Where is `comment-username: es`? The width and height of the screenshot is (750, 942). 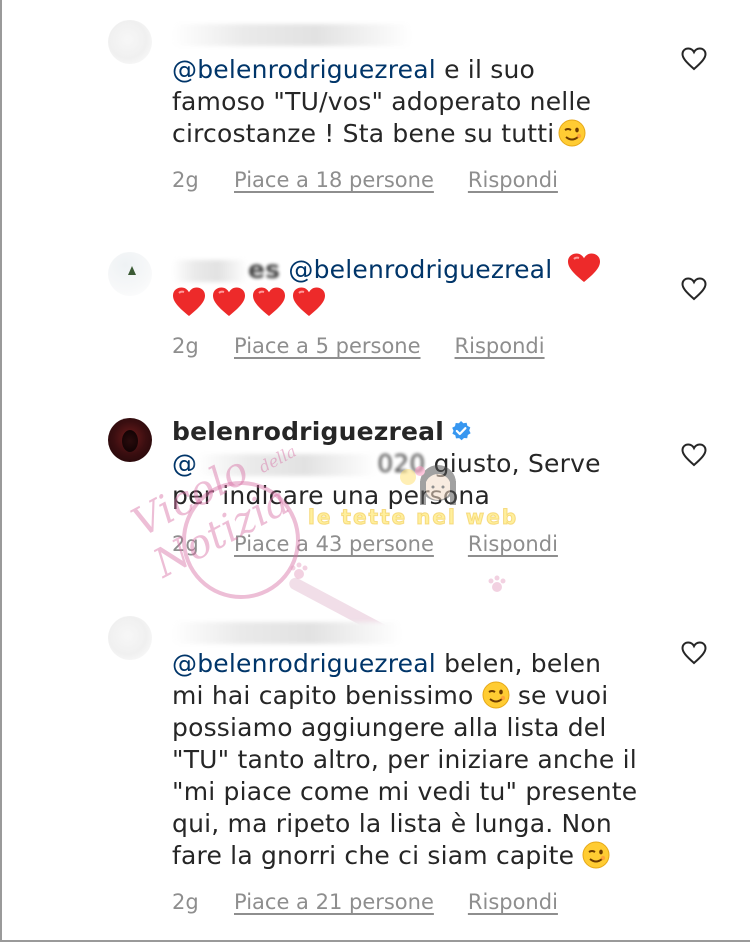 comment-username: es is located at coordinates (226, 269).